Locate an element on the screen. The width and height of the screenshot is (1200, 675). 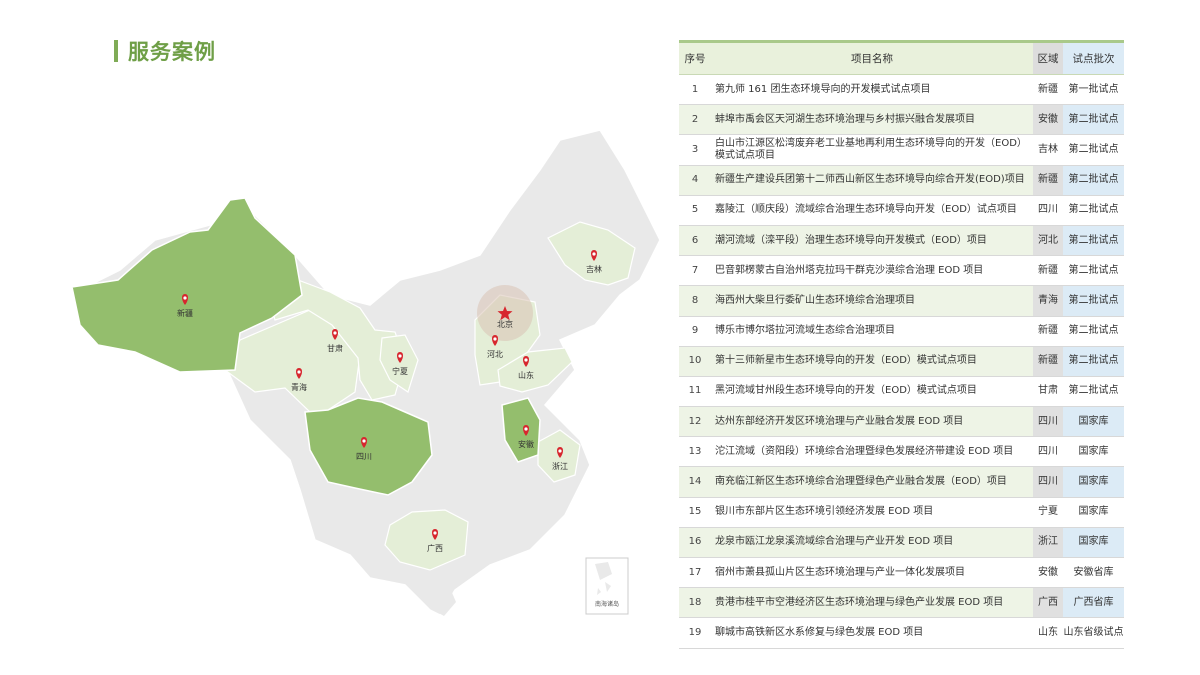
cell-no: 7 is located at coordinates (695, 271).